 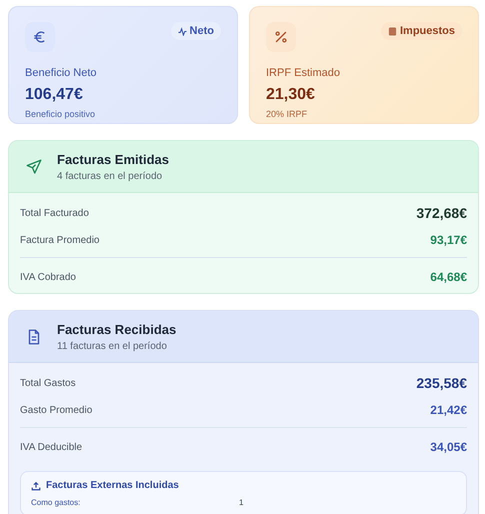 What do you see at coordinates (36, 485) in the screenshot?
I see `upload-icon` at bounding box center [36, 485].